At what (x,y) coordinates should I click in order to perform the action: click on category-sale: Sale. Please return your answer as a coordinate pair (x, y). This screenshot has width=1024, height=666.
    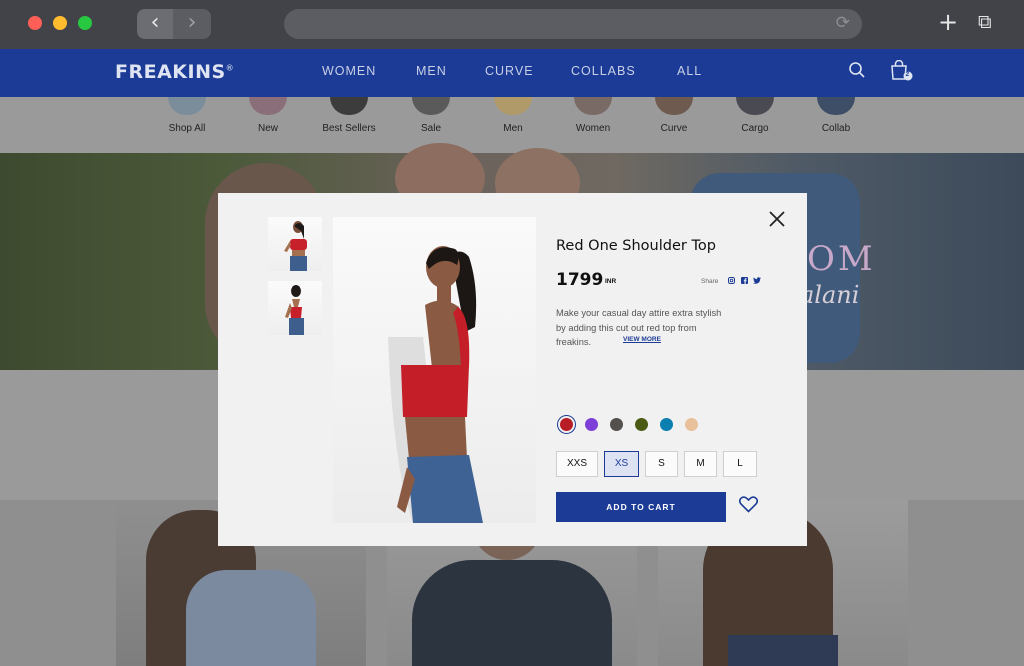
    Looking at the image, I should click on (431, 115).